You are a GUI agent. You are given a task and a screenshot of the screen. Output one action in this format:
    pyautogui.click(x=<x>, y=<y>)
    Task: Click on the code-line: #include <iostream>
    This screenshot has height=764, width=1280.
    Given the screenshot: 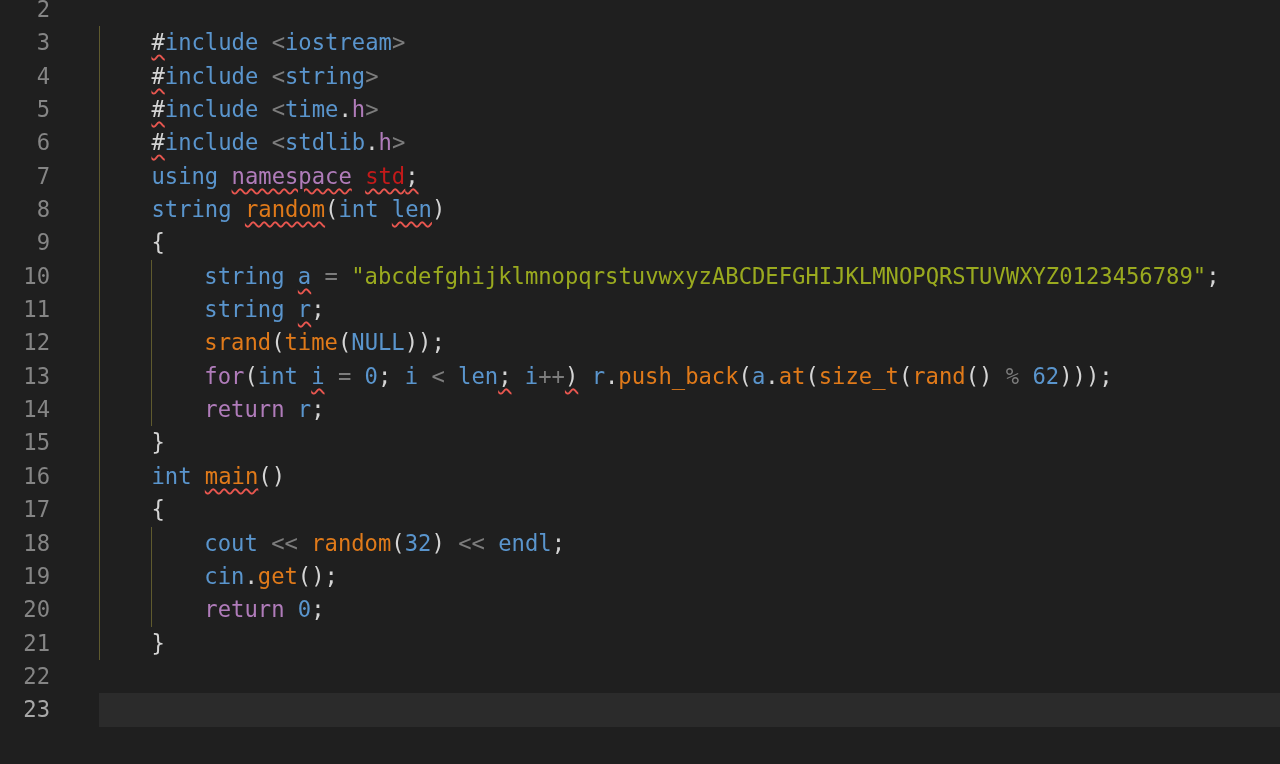 What is the action you would take?
    pyautogui.click(x=689, y=43)
    